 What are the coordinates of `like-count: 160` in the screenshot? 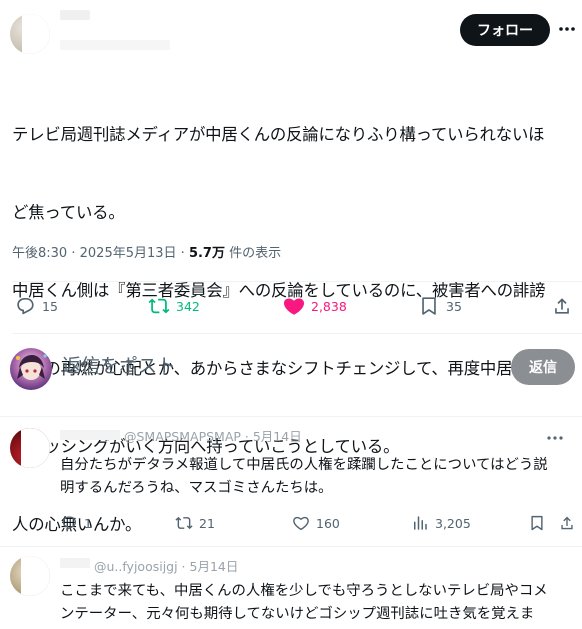 It's located at (328, 523).